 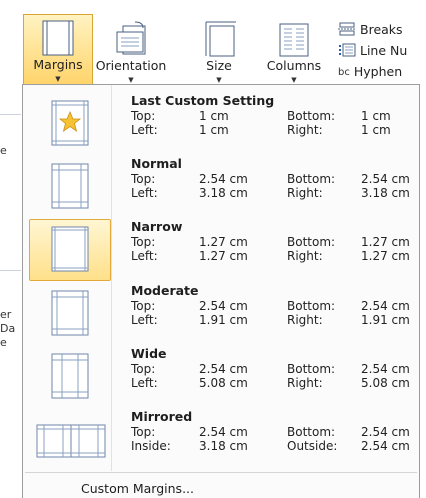 What do you see at coordinates (11, 291) in the screenshot?
I see `document-edge: e er Da e` at bounding box center [11, 291].